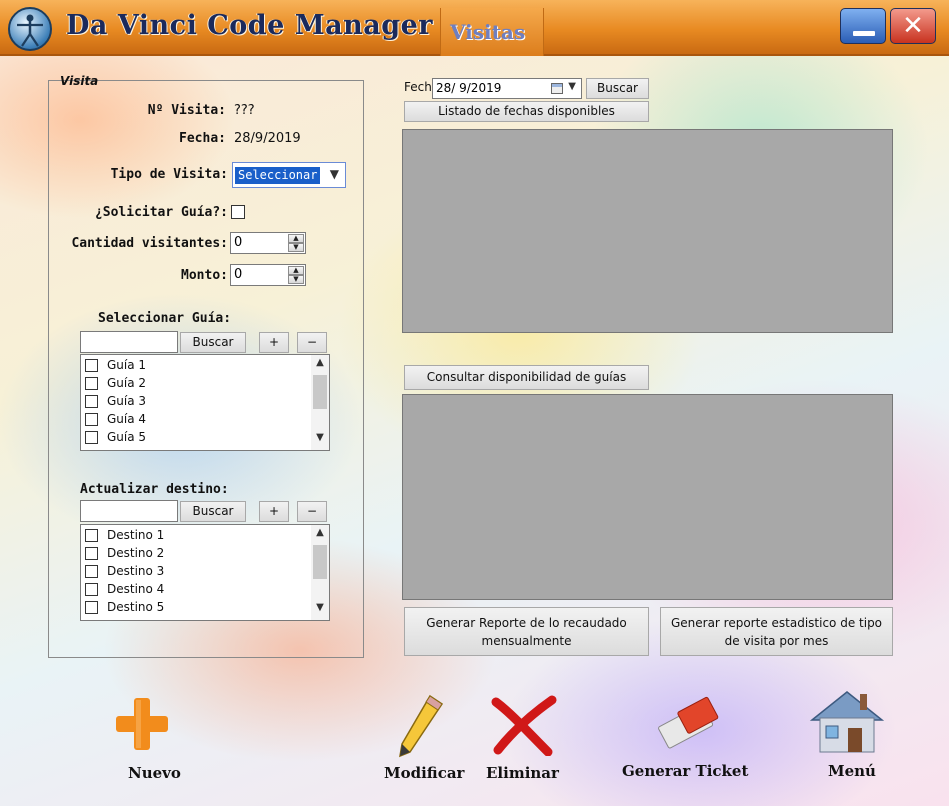 Image resolution: width=949 pixels, height=806 pixels. Describe the element at coordinates (421, 726) in the screenshot. I see `pencil-icon` at that location.